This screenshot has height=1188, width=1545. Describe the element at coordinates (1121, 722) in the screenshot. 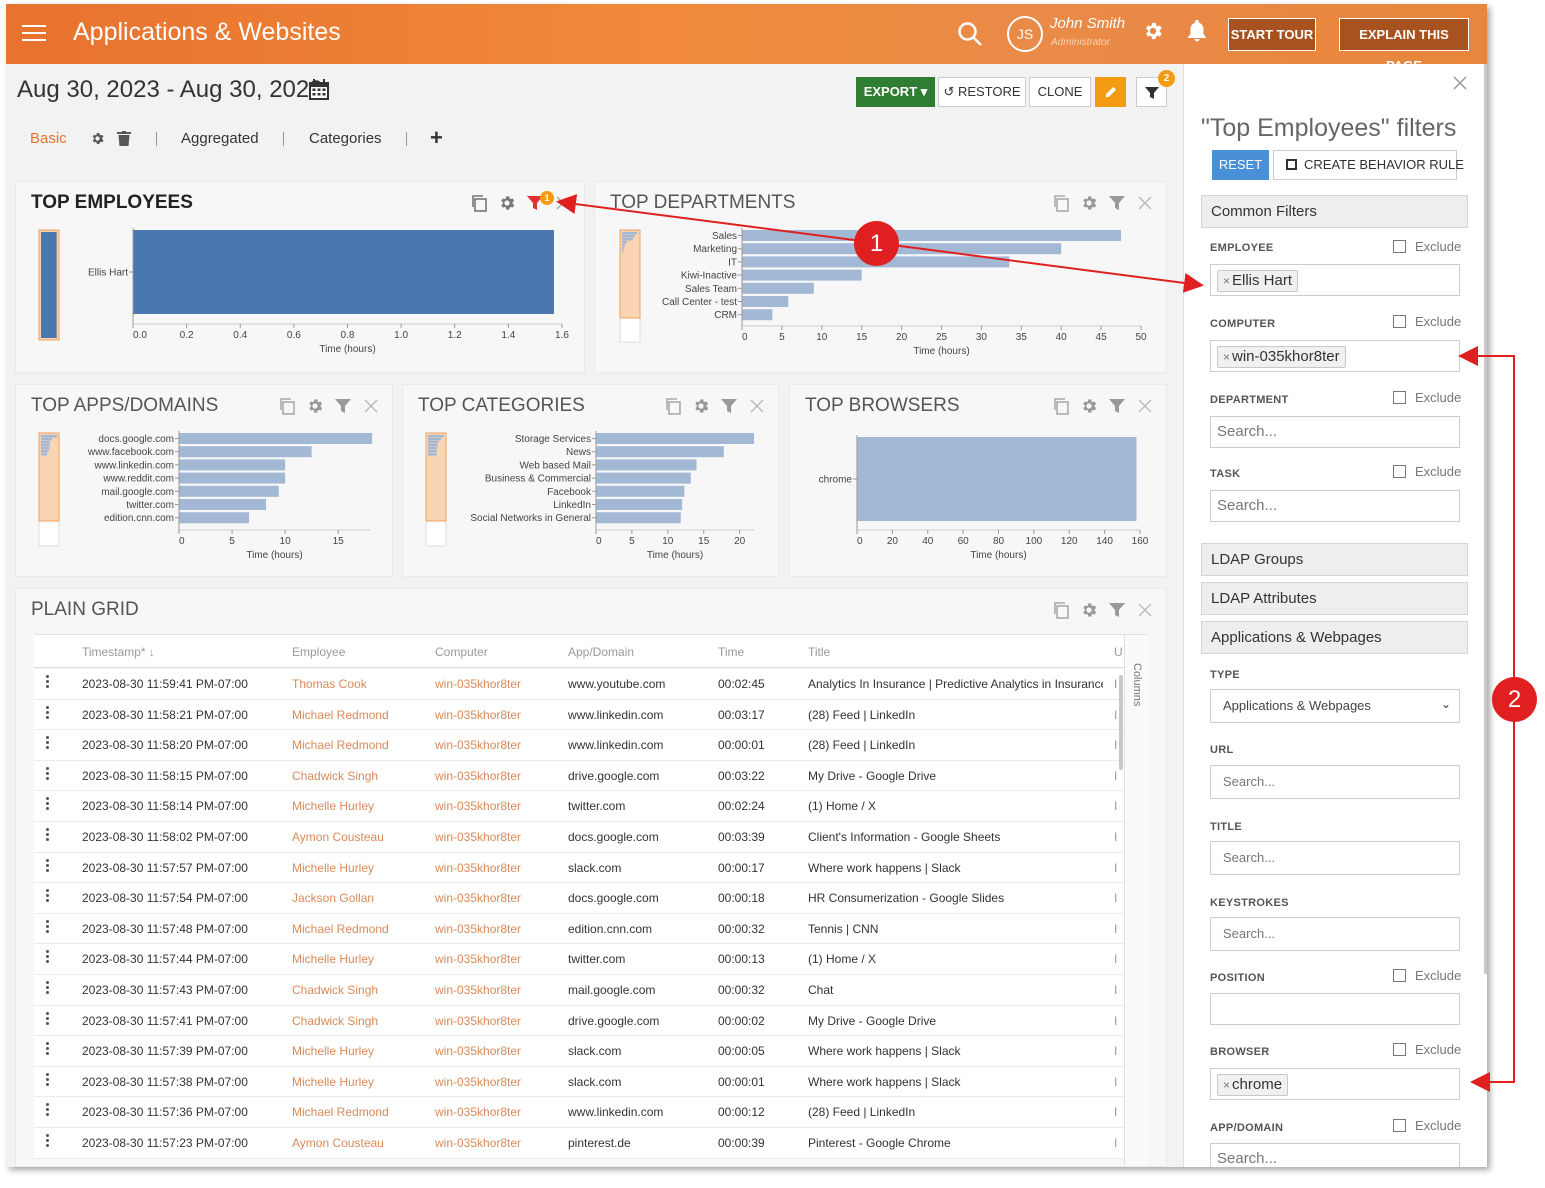

I see `grid-scrollbar` at that location.